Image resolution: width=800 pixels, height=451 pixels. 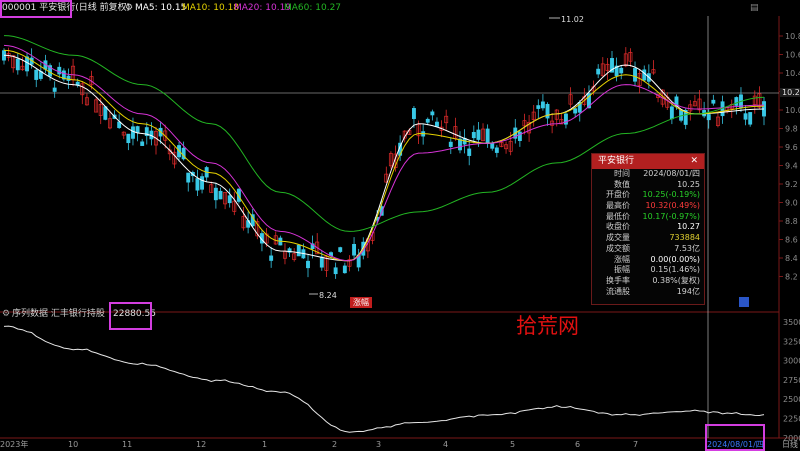 What do you see at coordinates (671, 195) in the screenshot?
I see `info-row-value: 10.25(-0.19%)` at bounding box center [671, 195].